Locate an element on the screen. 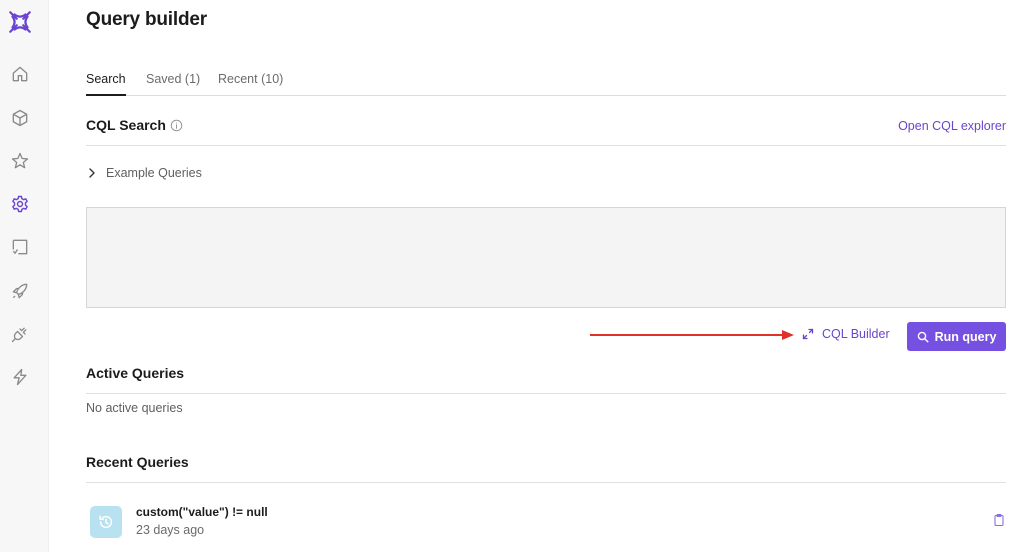 This screenshot has height=552, width=1023. sidebar-item-actions is located at coordinates (20, 377).